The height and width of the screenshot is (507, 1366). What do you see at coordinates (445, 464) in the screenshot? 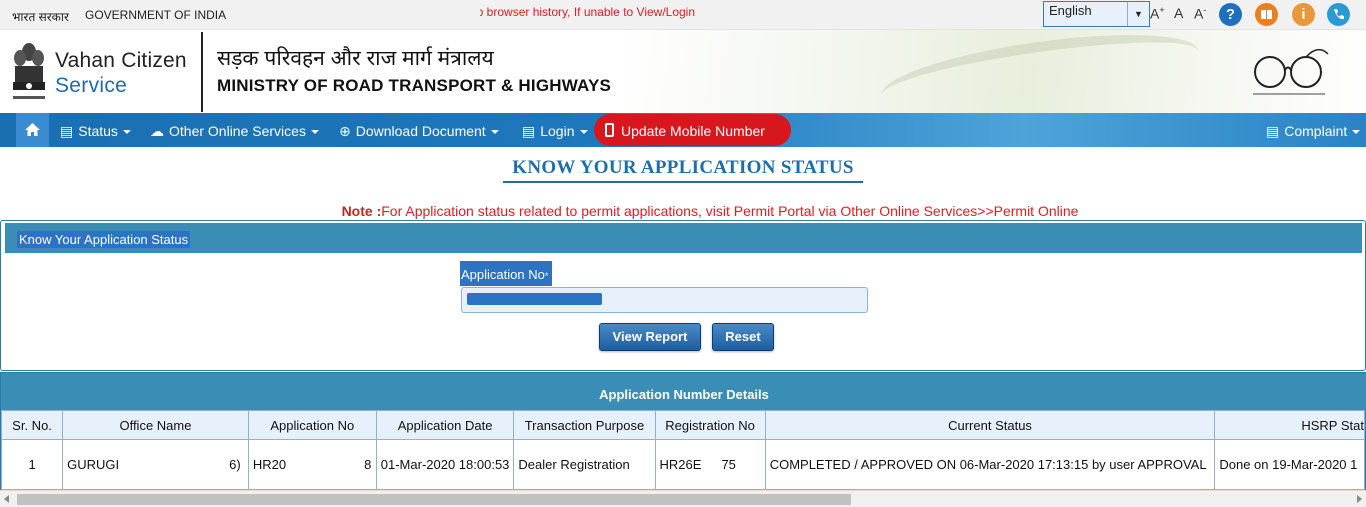
I see `cell-application-date: 01-Mar-2020 18:00:53` at bounding box center [445, 464].